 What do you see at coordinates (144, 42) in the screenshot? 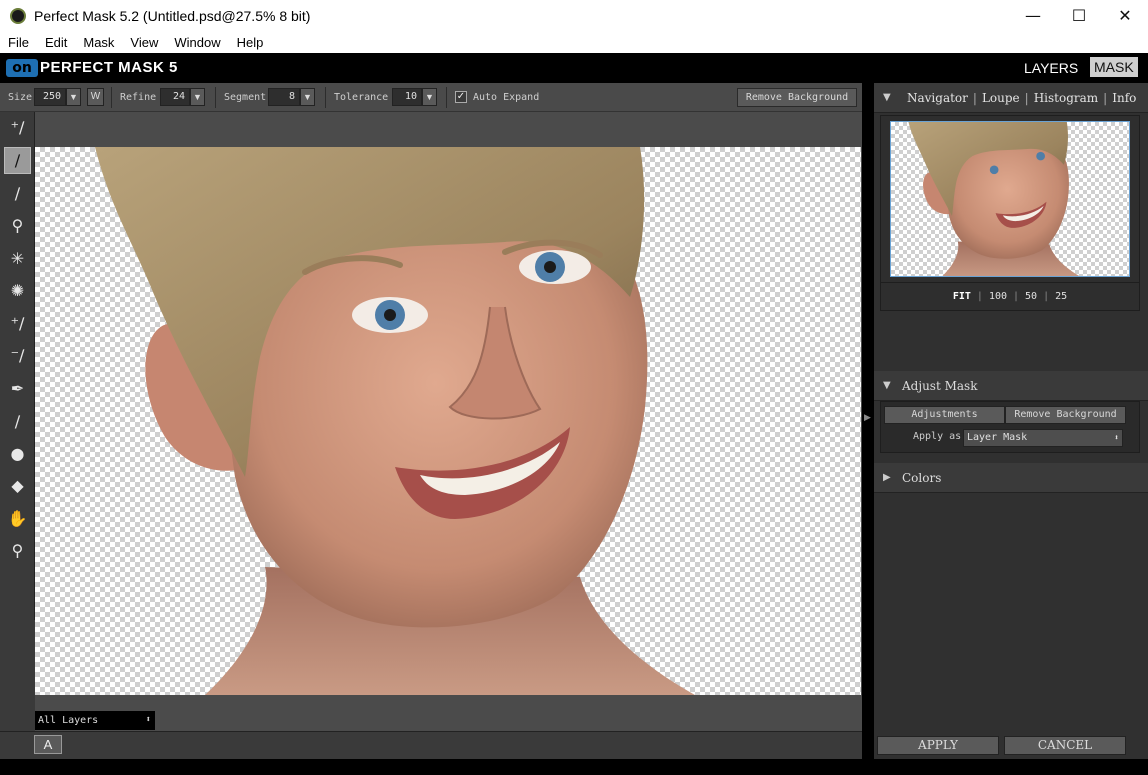
I see `menu-view: View` at bounding box center [144, 42].